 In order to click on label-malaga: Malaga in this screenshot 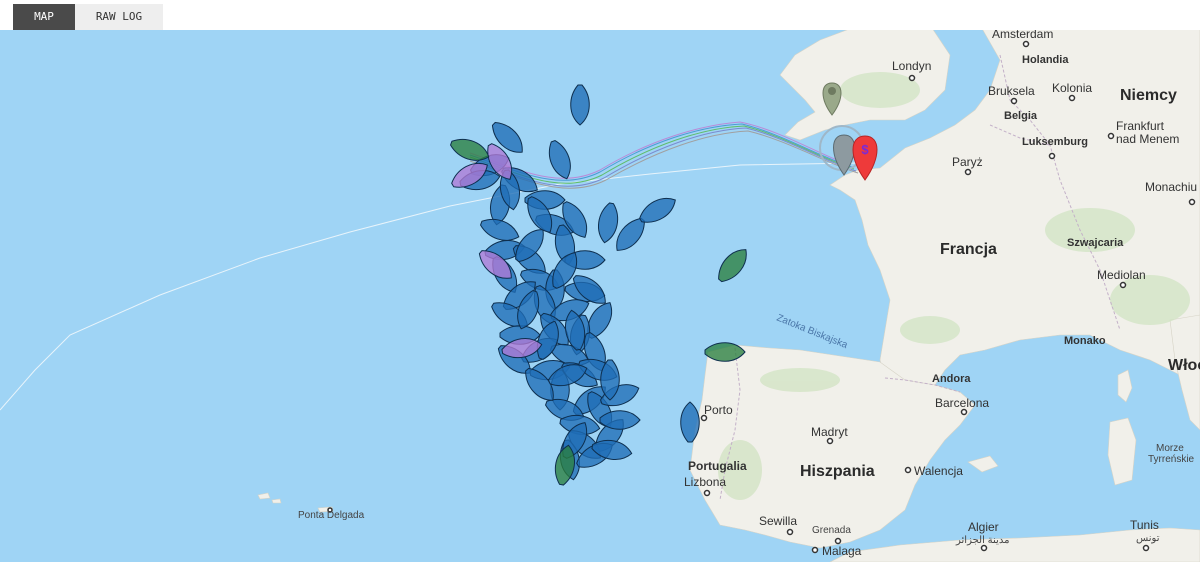, I will do `click(842, 551)`.